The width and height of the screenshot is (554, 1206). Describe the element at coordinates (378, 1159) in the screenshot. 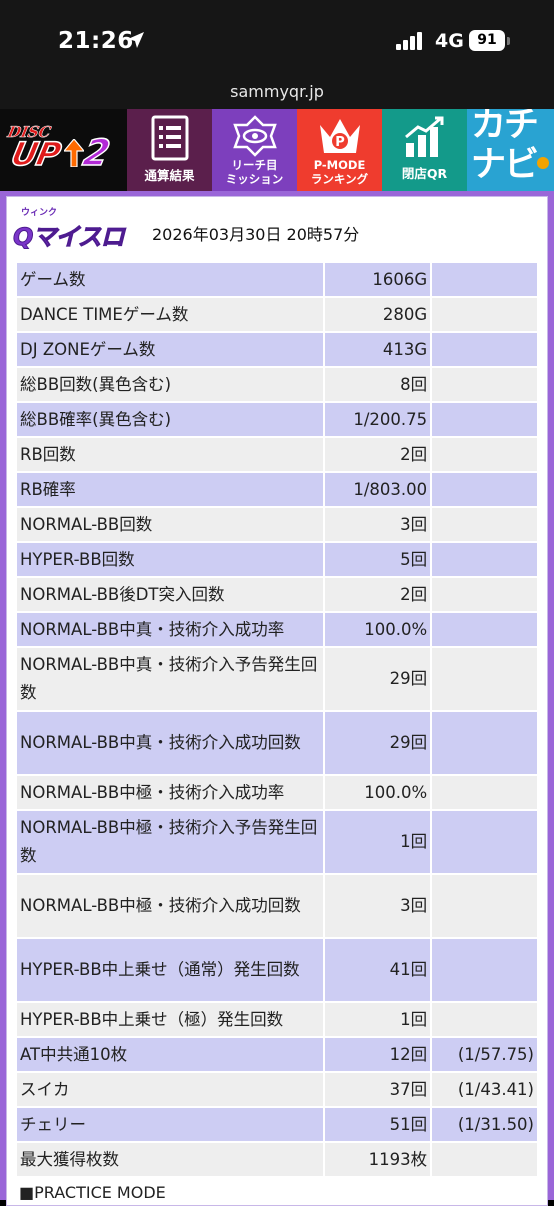

I see `stat-value: 1193枚` at that location.